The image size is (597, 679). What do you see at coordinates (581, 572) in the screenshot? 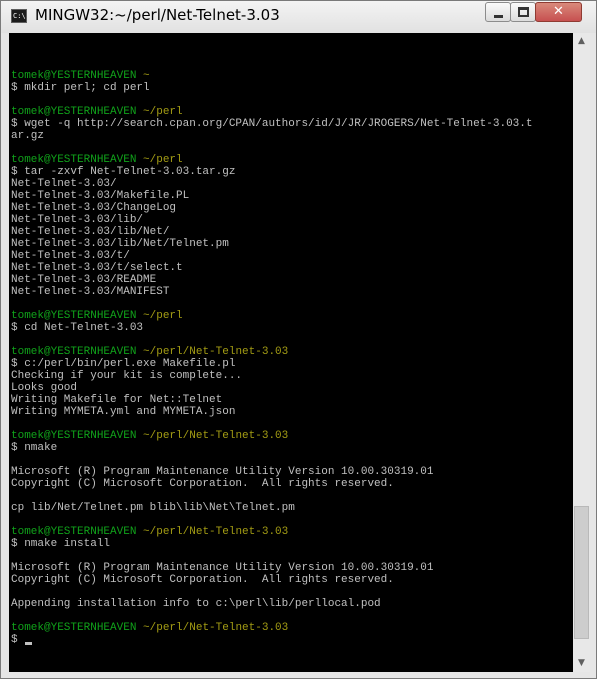
I see `scrollbar-thumb` at bounding box center [581, 572].